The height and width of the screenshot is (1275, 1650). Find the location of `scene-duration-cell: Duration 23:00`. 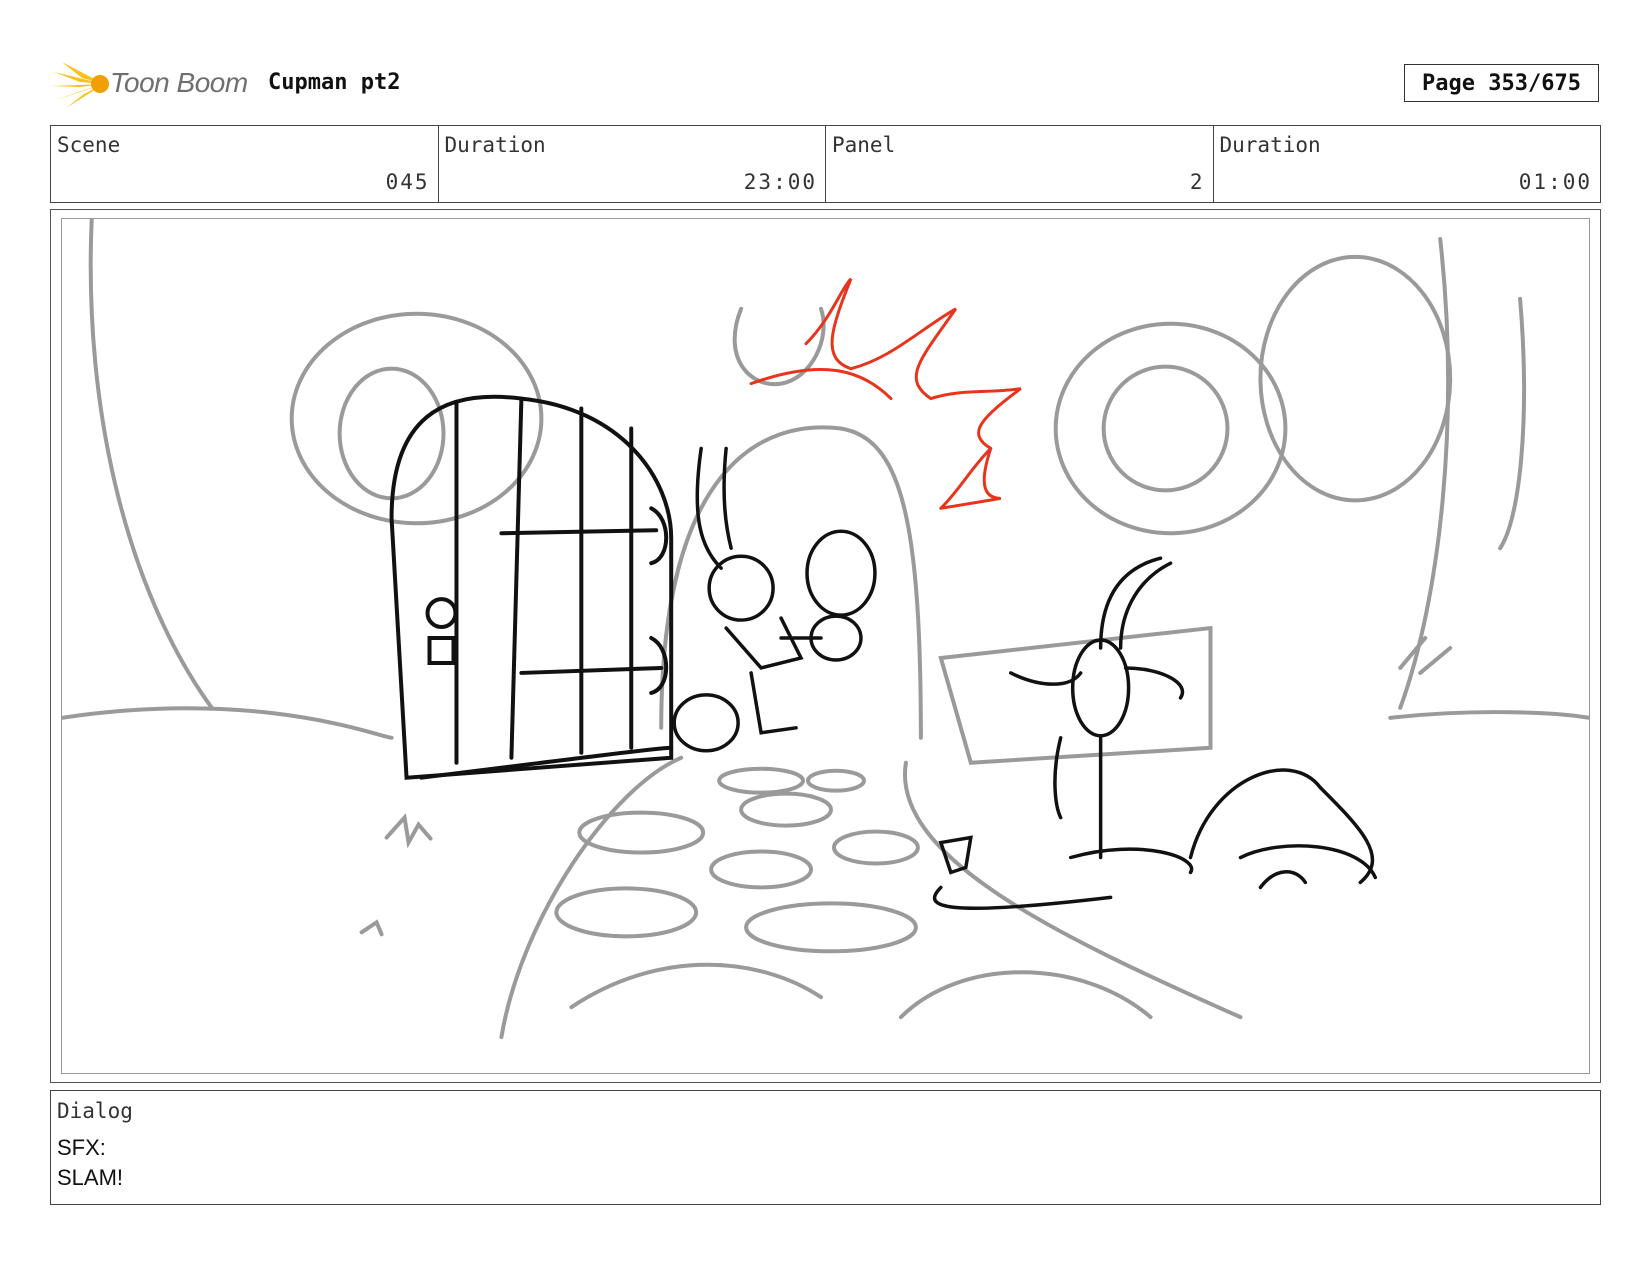

scene-duration-cell: Duration 23:00 is located at coordinates (632, 164).